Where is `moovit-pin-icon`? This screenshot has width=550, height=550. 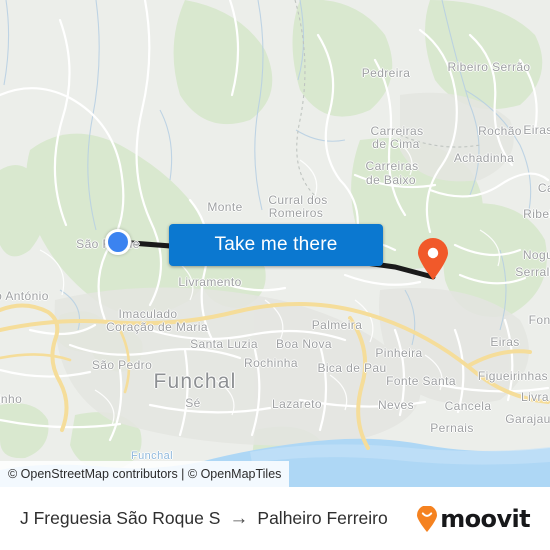 moovit-pin-icon is located at coordinates (427, 518).